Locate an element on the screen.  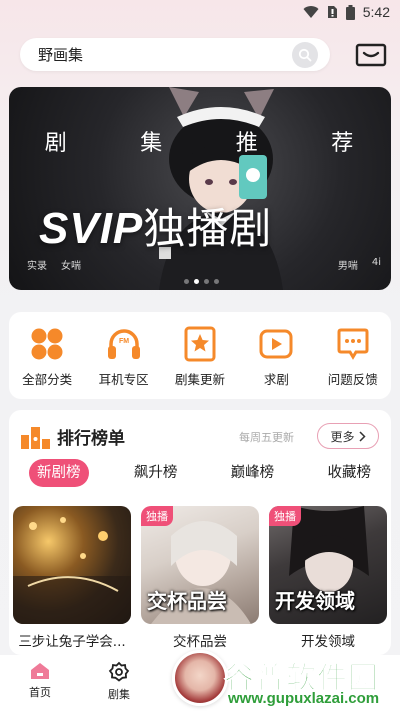
banner-pagination is located at coordinates (201, 281).